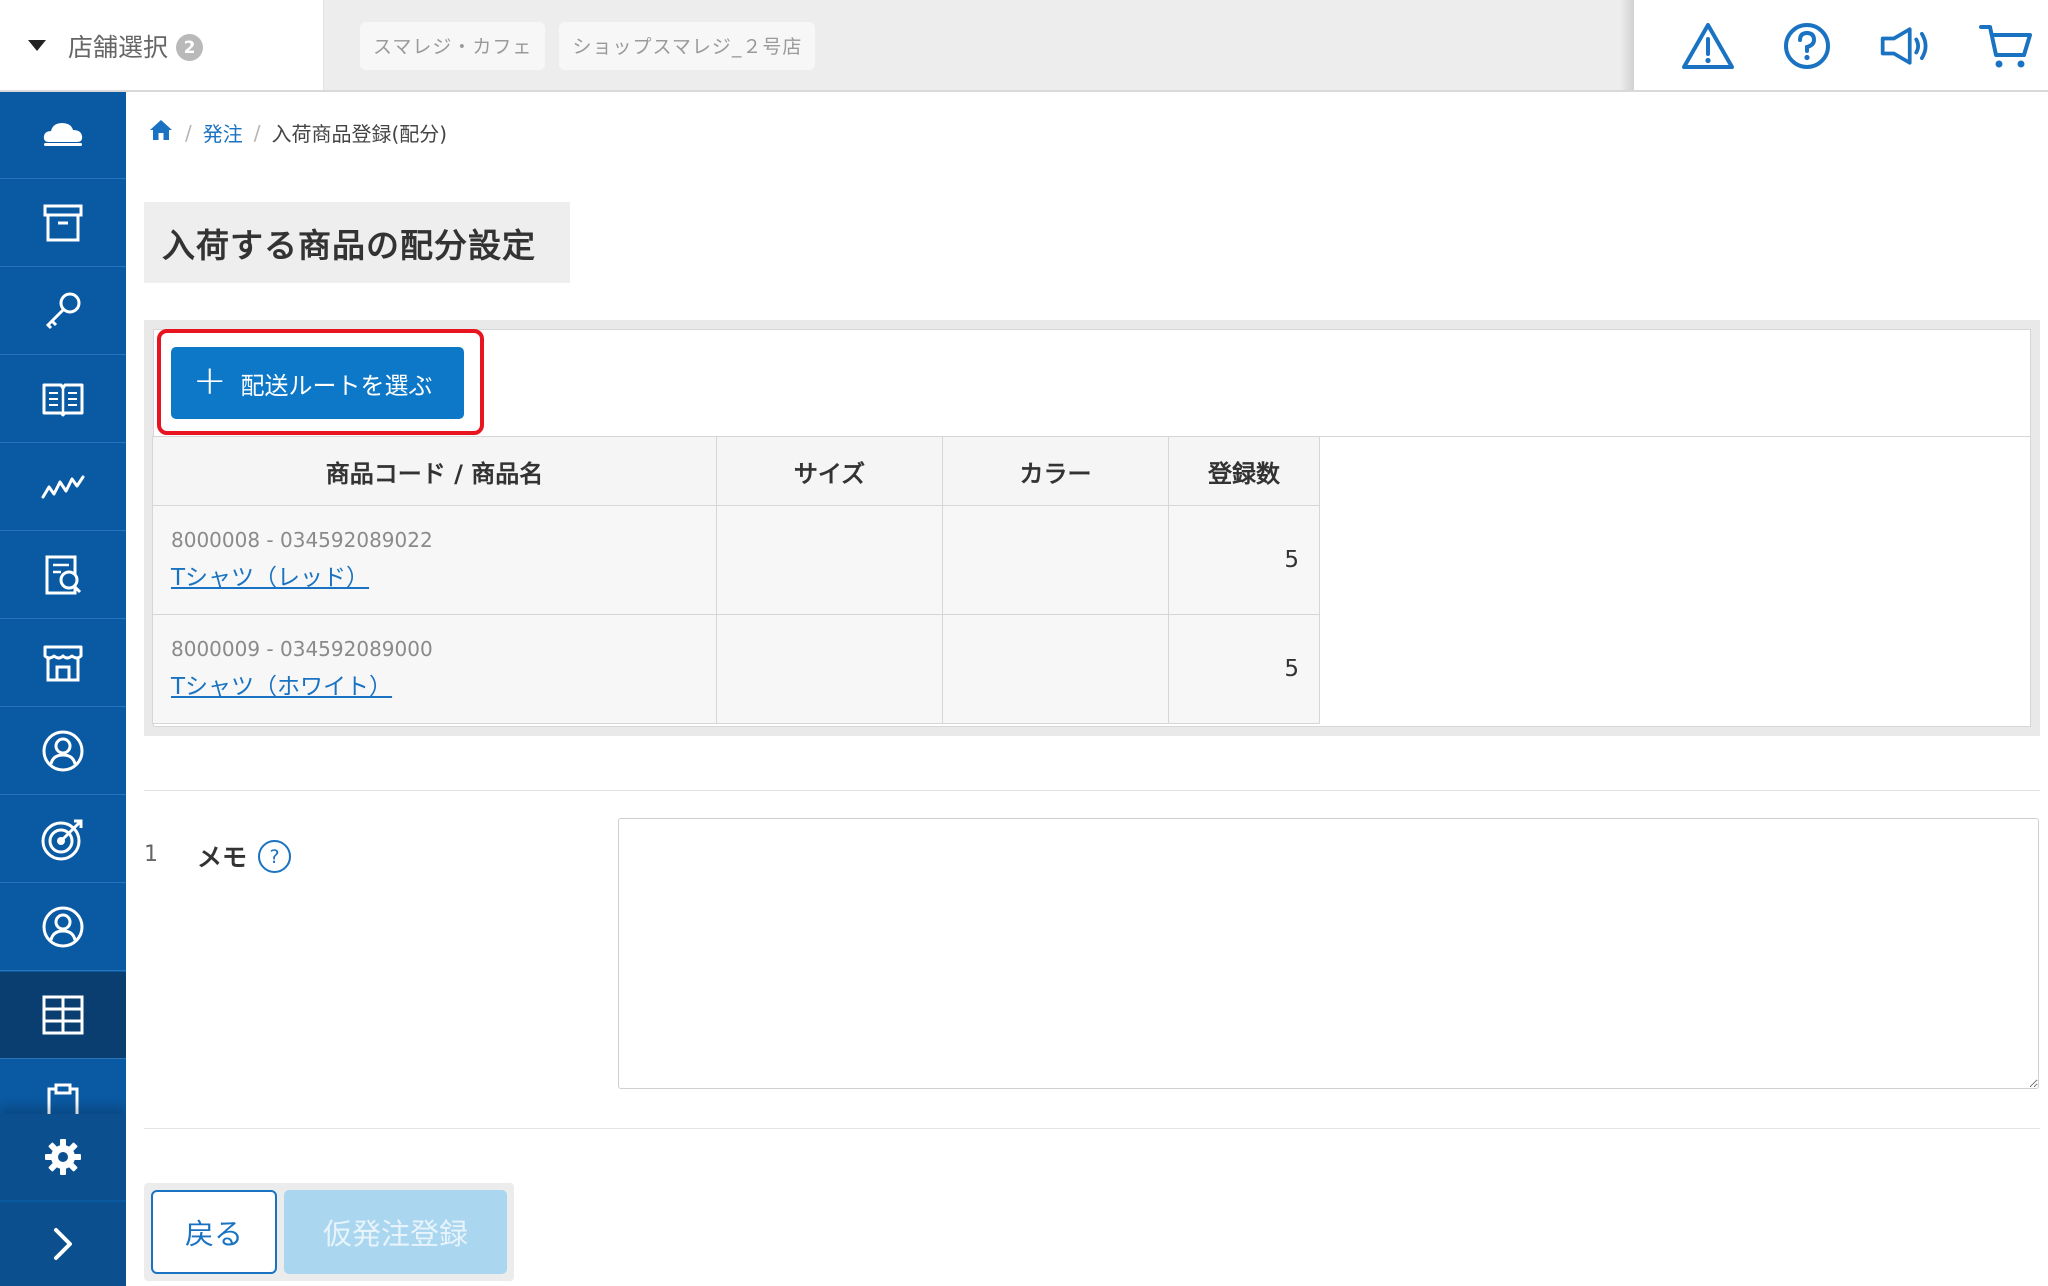  What do you see at coordinates (1244, 471) in the screenshot?
I see `column-header-qty: 登録数` at bounding box center [1244, 471].